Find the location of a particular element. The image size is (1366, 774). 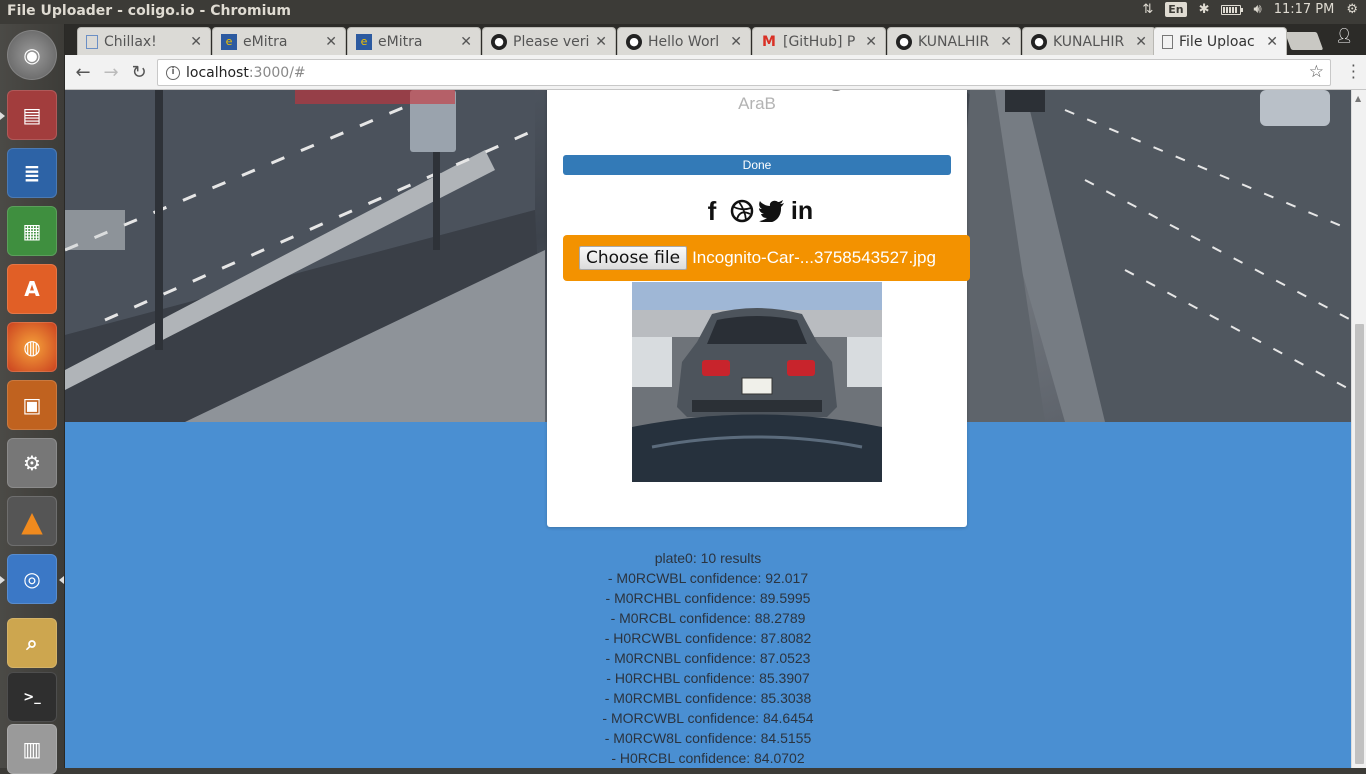

page-icon is located at coordinates (1167, 41).